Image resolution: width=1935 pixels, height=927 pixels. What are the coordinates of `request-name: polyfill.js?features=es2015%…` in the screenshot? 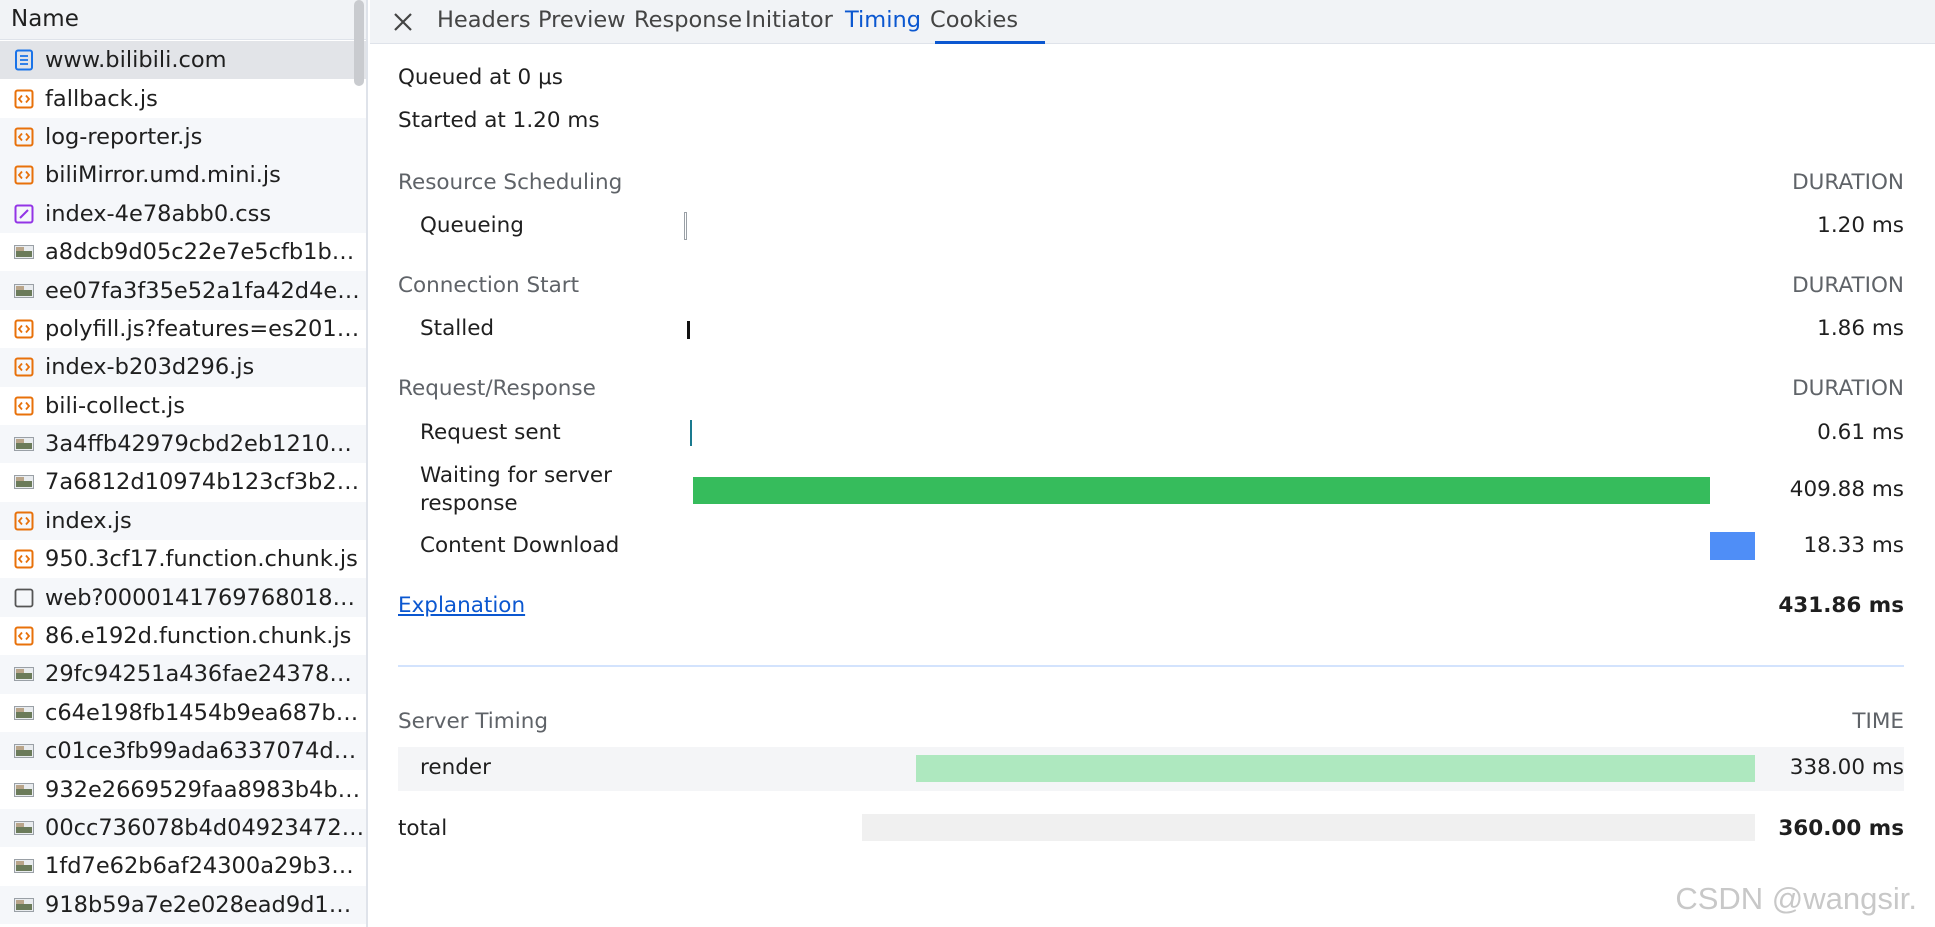 It's located at (205, 328).